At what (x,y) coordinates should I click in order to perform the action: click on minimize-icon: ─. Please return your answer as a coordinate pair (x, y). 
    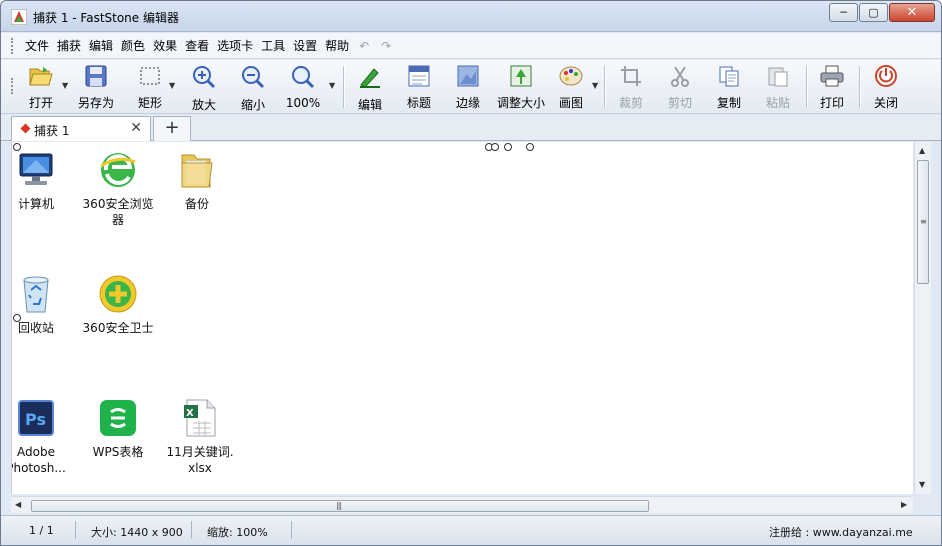
    Looking at the image, I should click on (843, 12).